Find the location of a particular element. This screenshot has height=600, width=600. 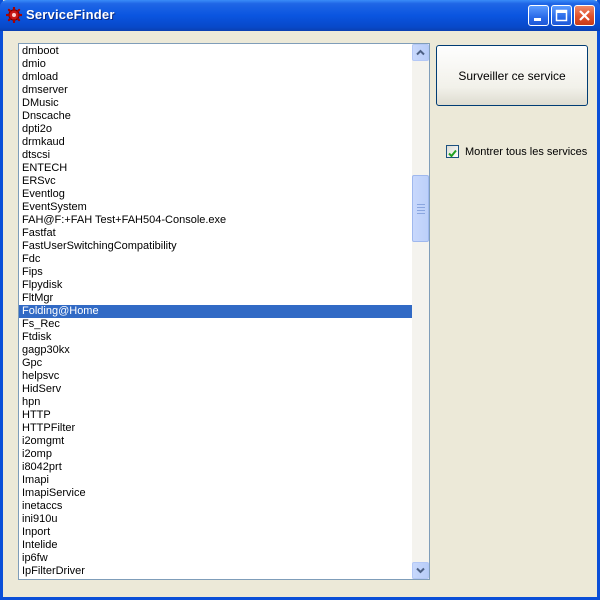

scroll-down-button is located at coordinates (420, 570).